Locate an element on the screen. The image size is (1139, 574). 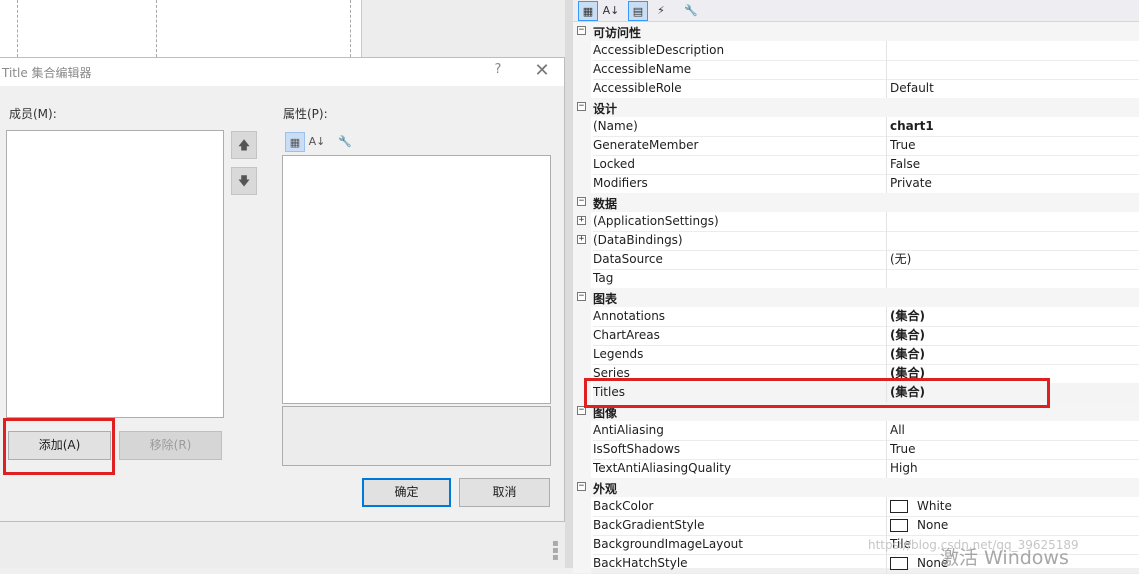
property-value: Default is located at coordinates (1013, 89).